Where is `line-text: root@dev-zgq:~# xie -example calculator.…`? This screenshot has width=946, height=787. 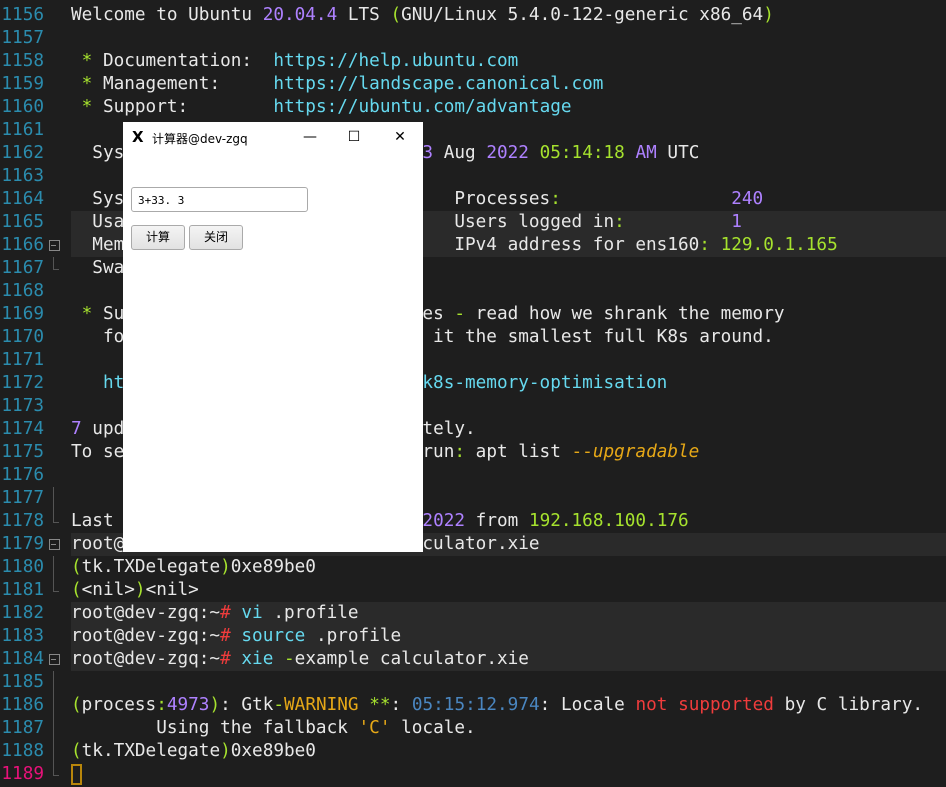
line-text: root@dev-zgq:~# xie -example calculator.… is located at coordinates (508, 659).